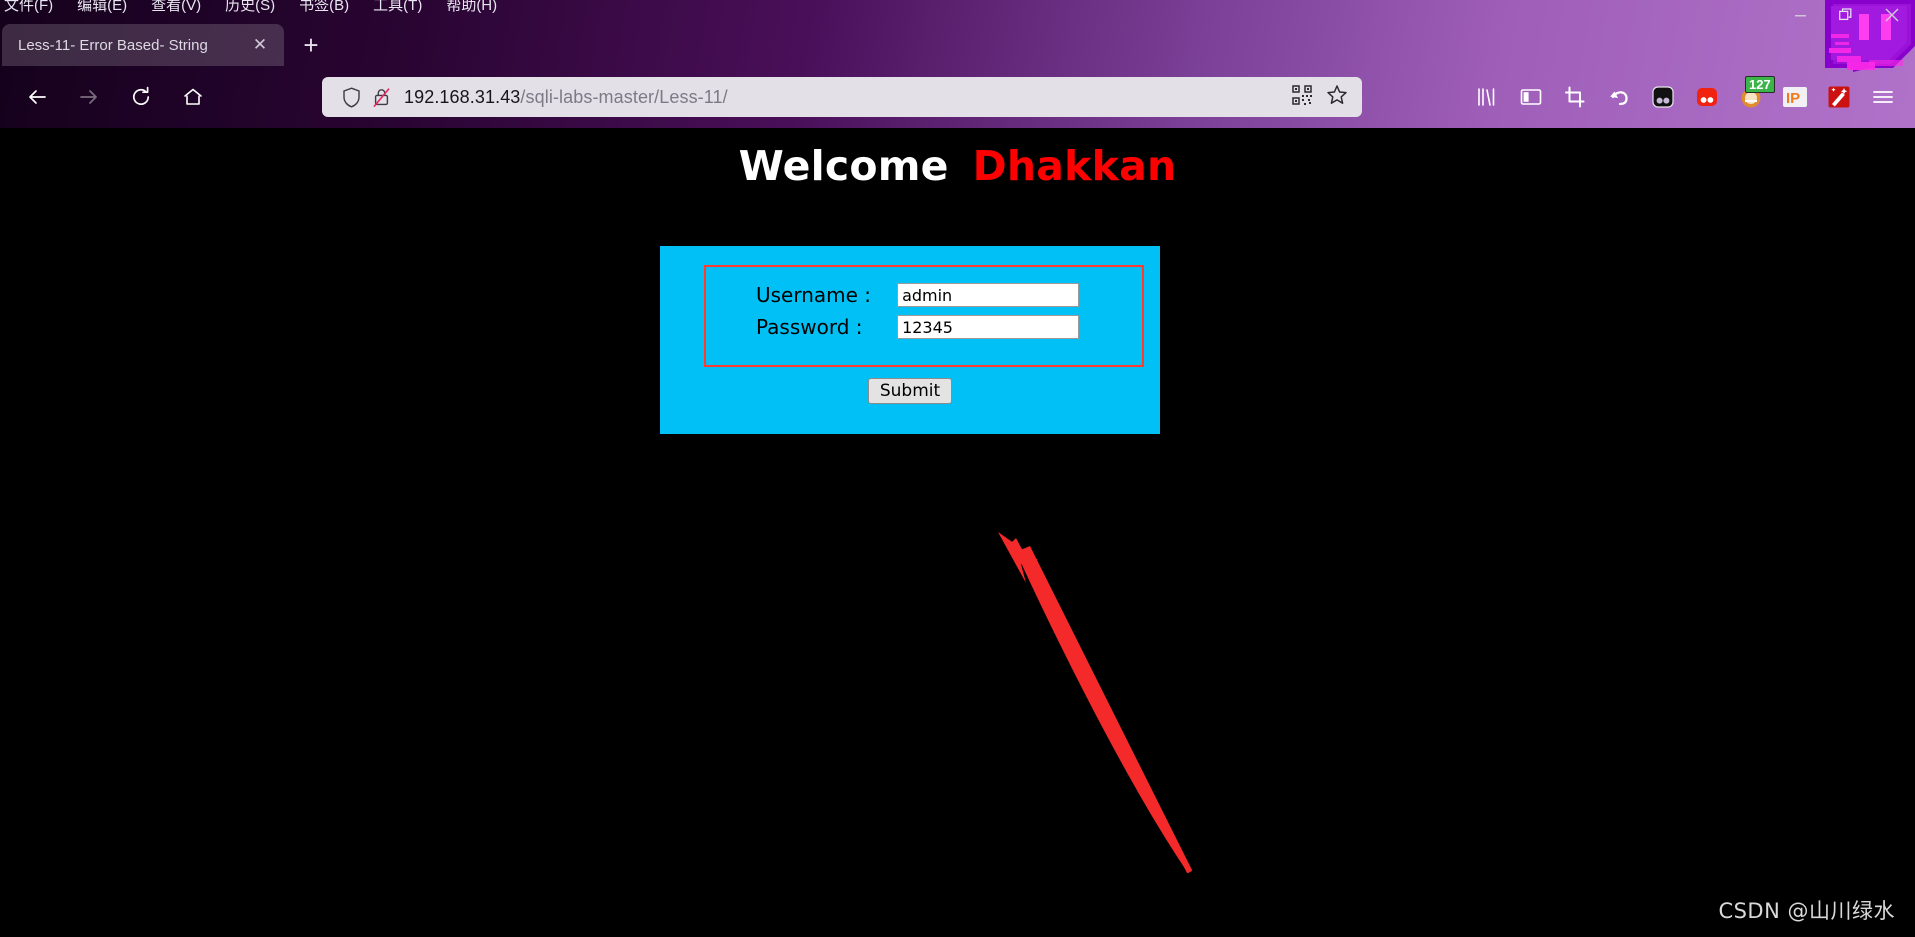  What do you see at coordinates (37, 97) in the screenshot?
I see `back-arrow-icon` at bounding box center [37, 97].